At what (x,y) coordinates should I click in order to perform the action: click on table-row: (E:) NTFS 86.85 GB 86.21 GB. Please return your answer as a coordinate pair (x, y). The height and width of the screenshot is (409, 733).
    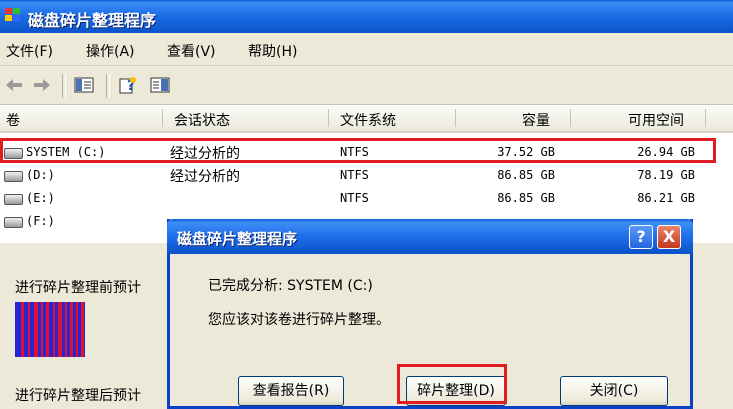
    Looking at the image, I should click on (366, 198).